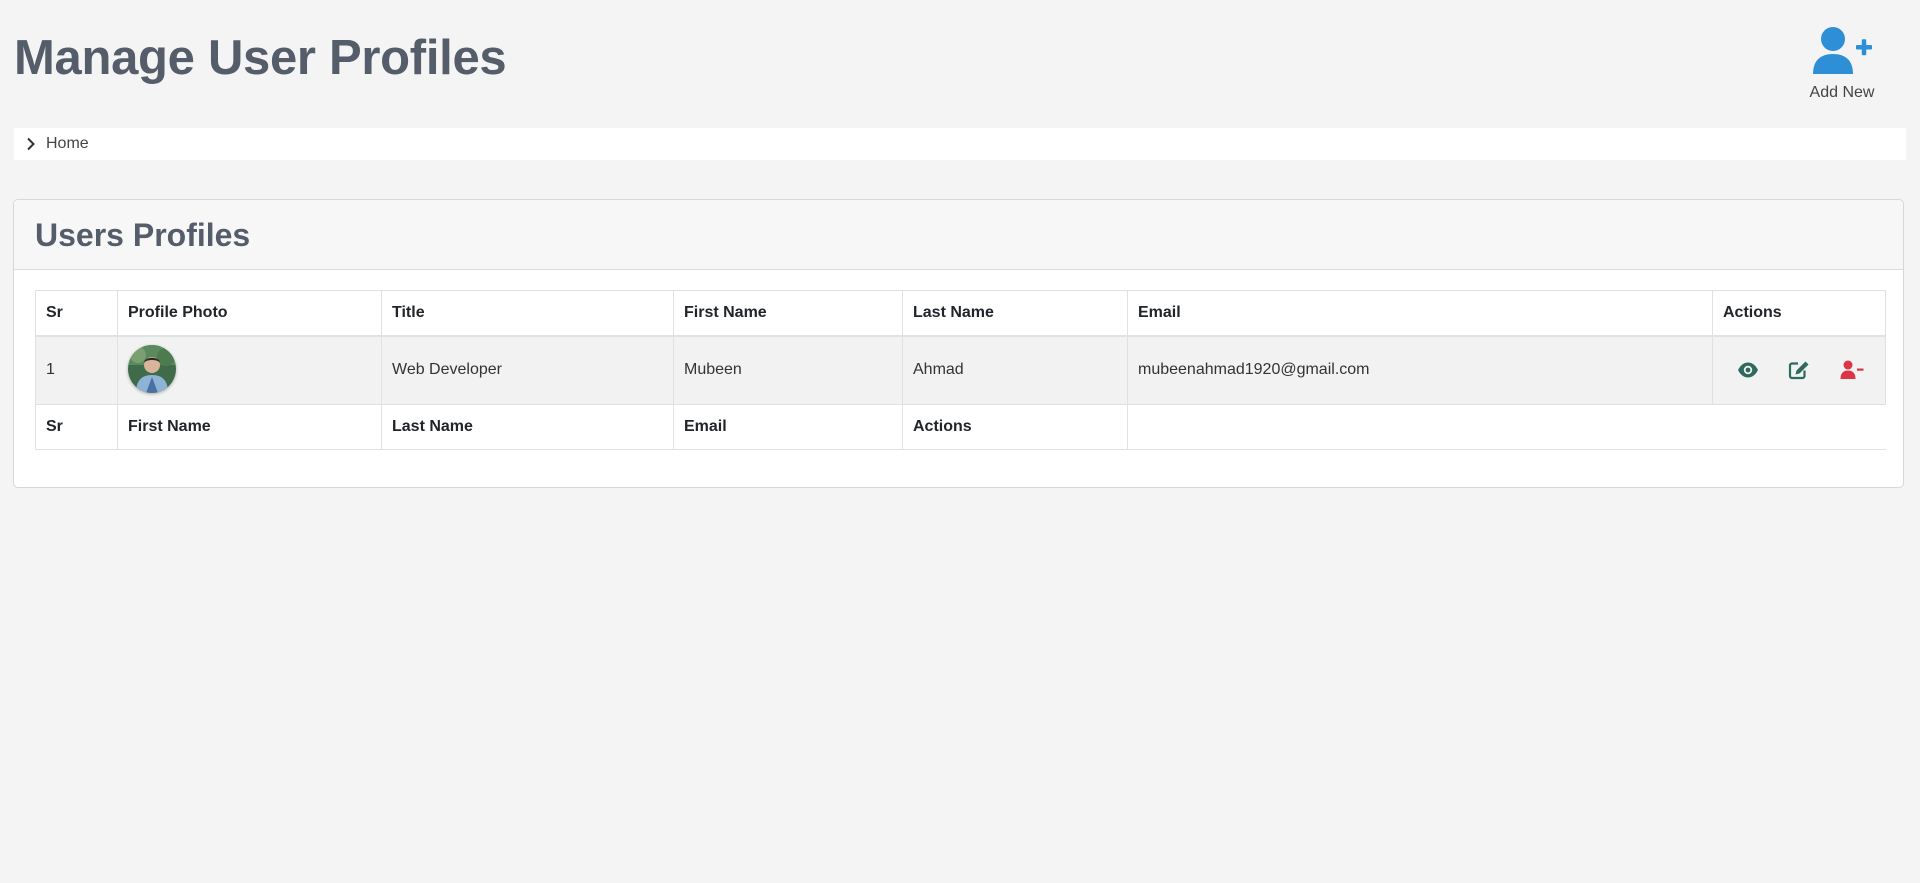 The height and width of the screenshot is (883, 1920). What do you see at coordinates (1420, 370) in the screenshot?
I see `cell-email: mubeenahmad1920@gmail.com` at bounding box center [1420, 370].